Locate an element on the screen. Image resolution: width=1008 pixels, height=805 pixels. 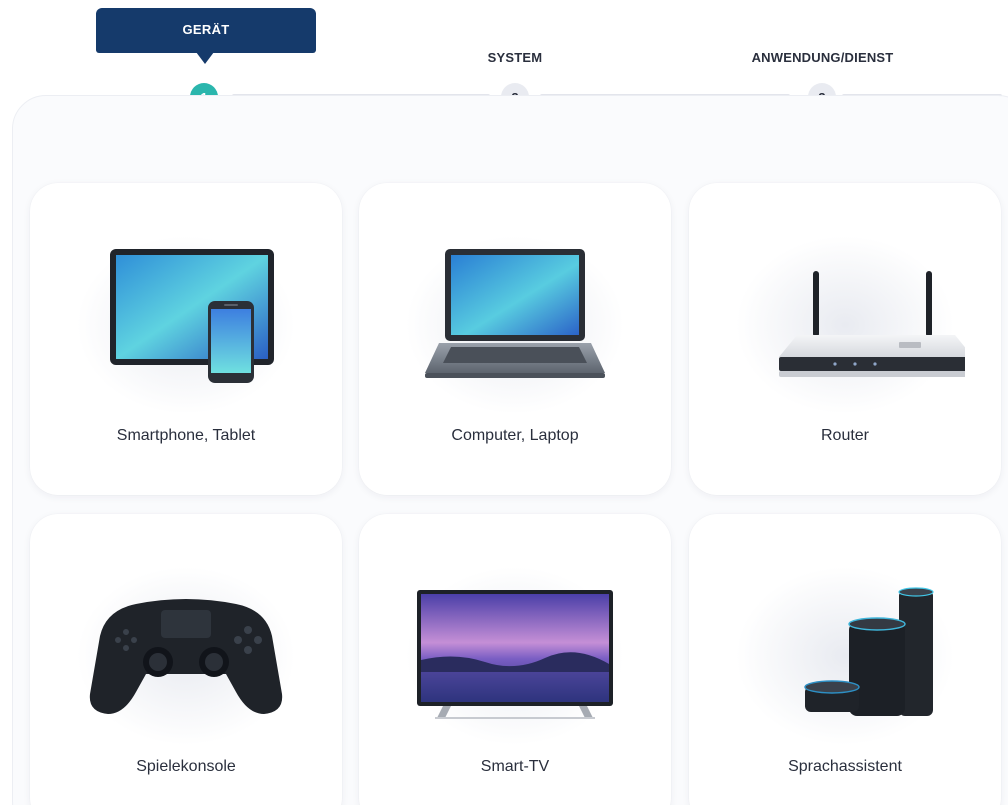
voice-assistant-icon is located at coordinates (845, 656).